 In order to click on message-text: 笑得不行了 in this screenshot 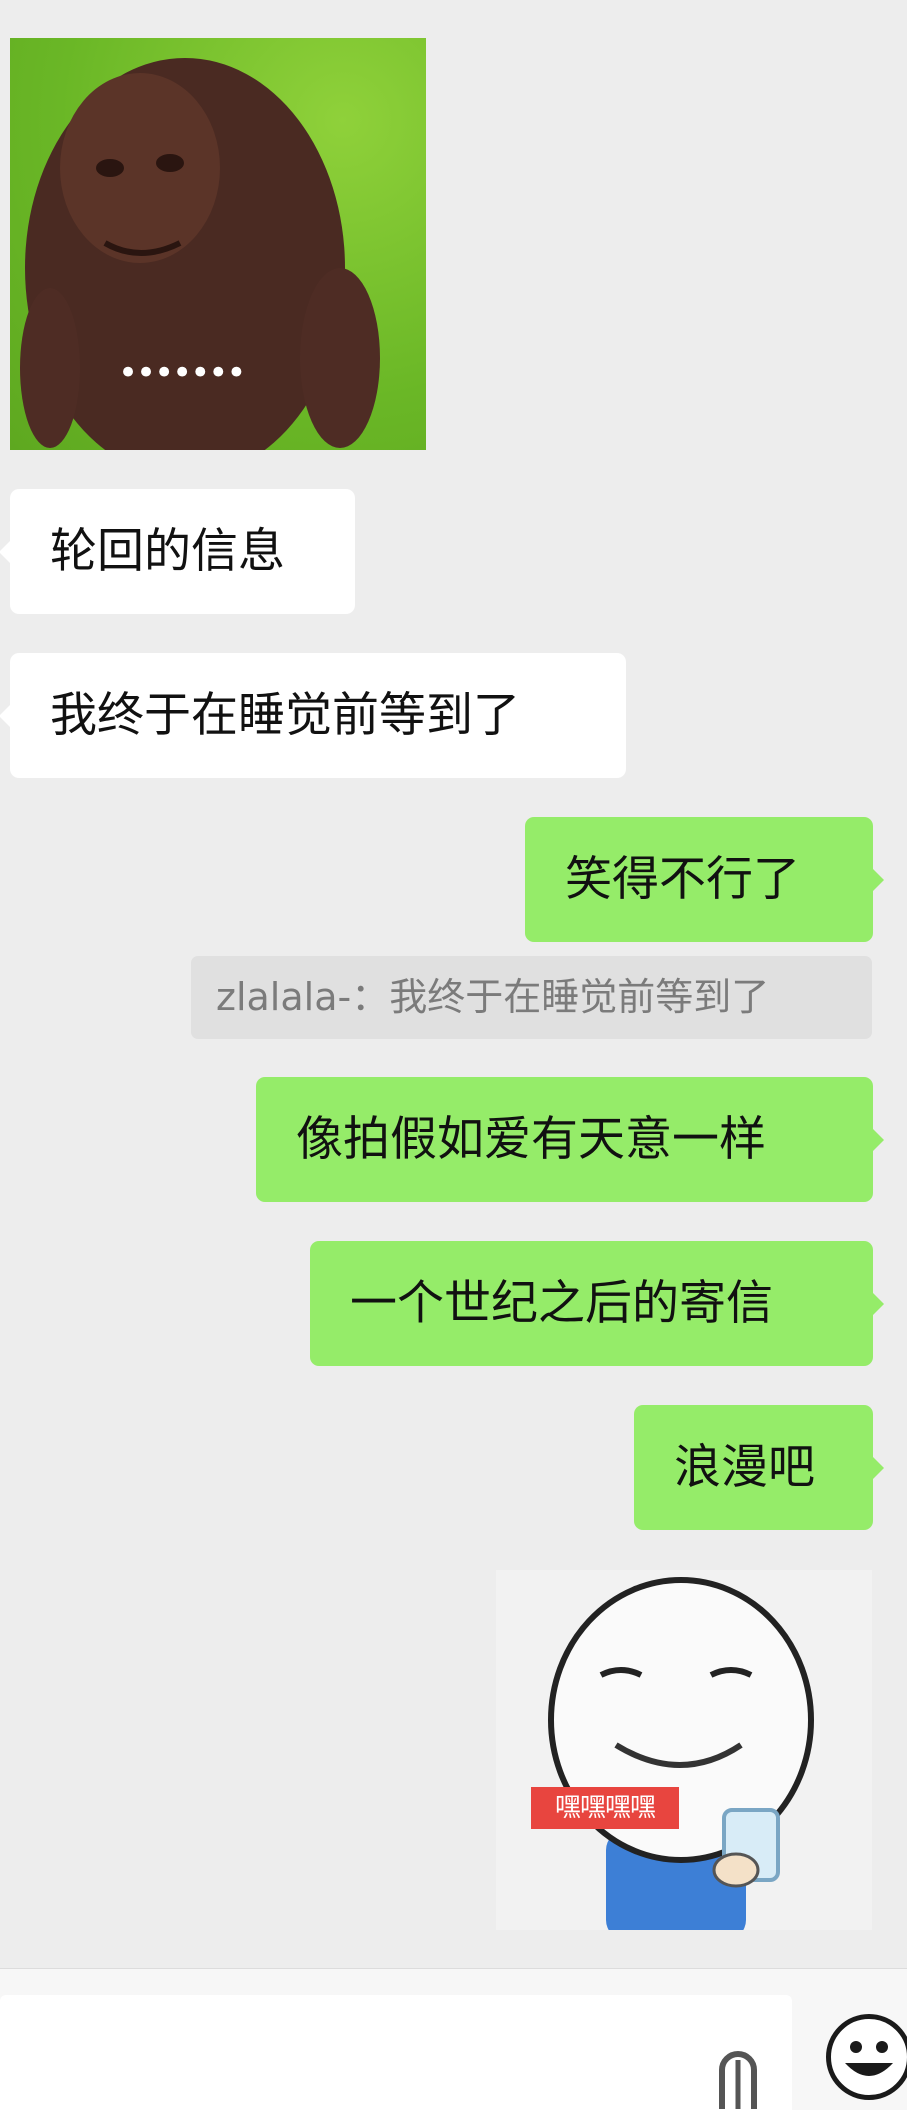, I will do `click(682, 879)`.